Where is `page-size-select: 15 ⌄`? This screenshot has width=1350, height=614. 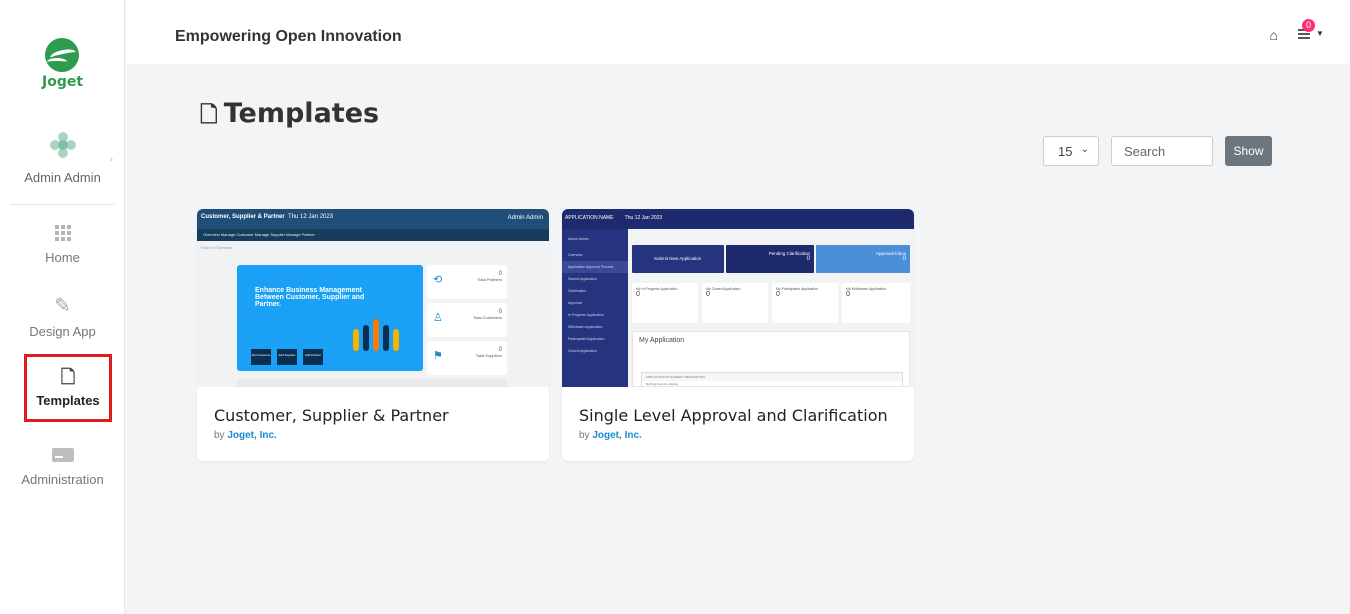
page-size-select: 15 ⌄ is located at coordinates (1071, 151).